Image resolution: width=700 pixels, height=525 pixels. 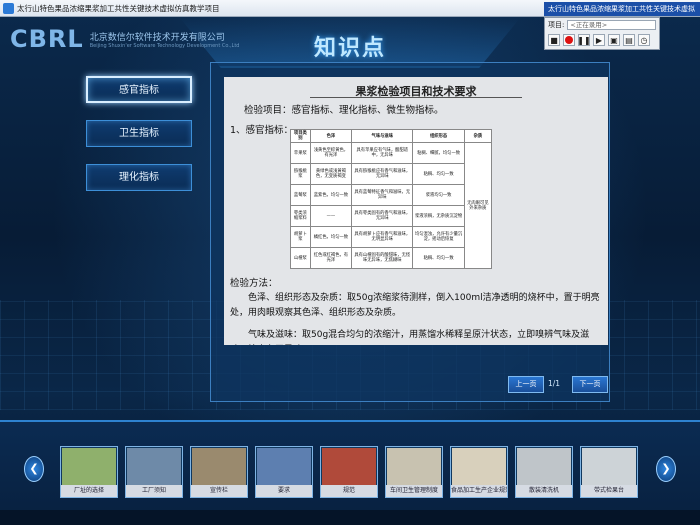 What do you see at coordinates (154, 491) in the screenshot?
I see `thumbnail-label: 工厂须知` at bounding box center [154, 491].